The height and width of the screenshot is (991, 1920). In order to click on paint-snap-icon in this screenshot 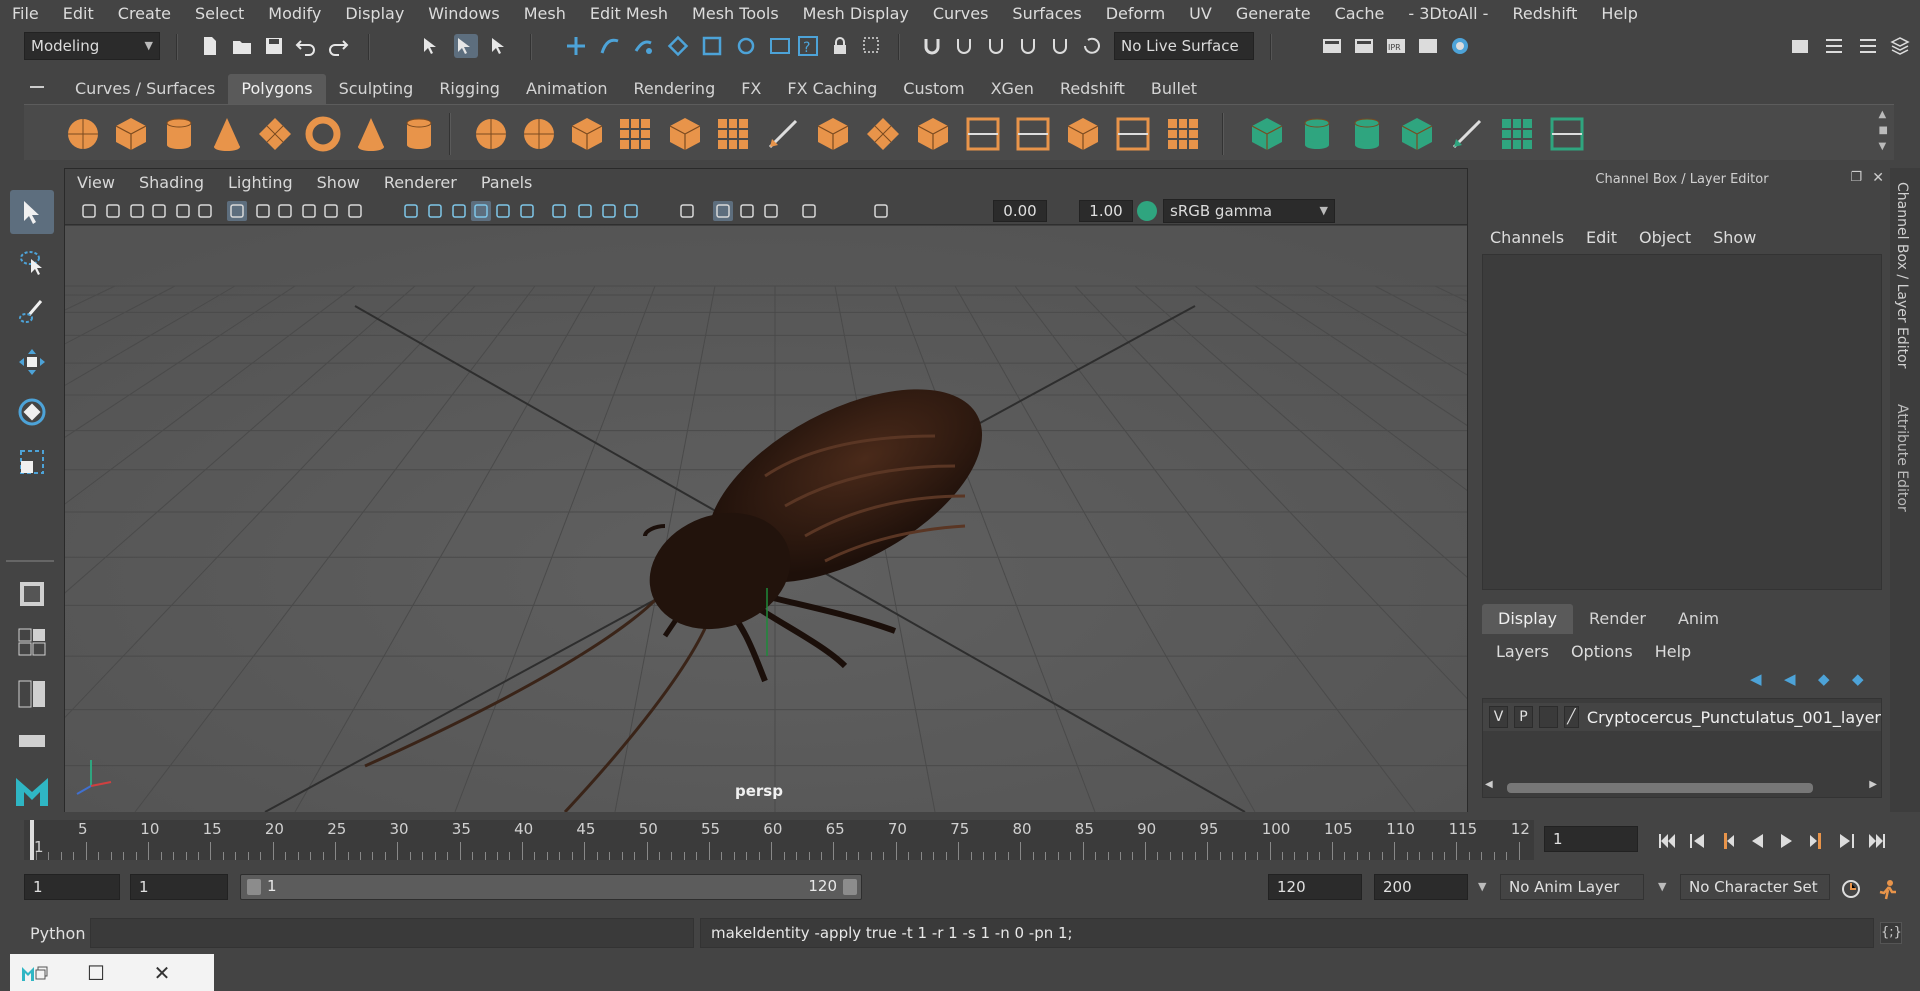, I will do `click(996, 46)`.